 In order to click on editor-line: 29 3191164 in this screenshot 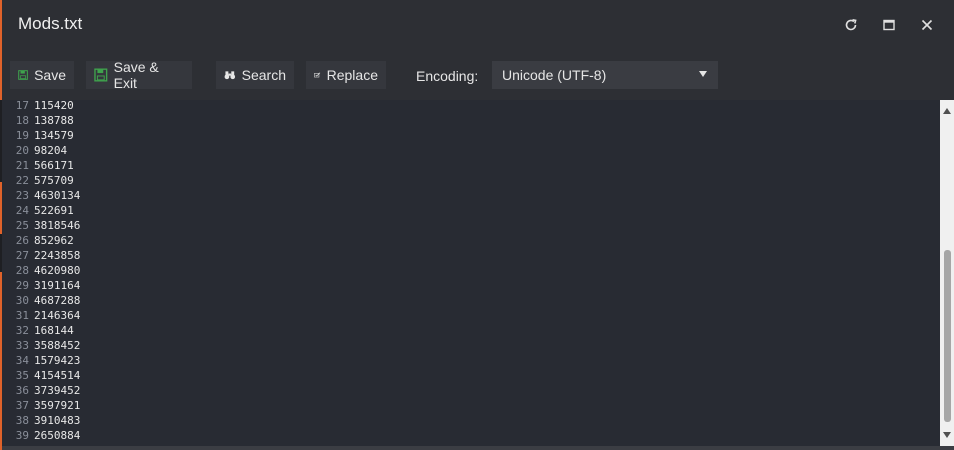, I will do `click(41, 285)`.